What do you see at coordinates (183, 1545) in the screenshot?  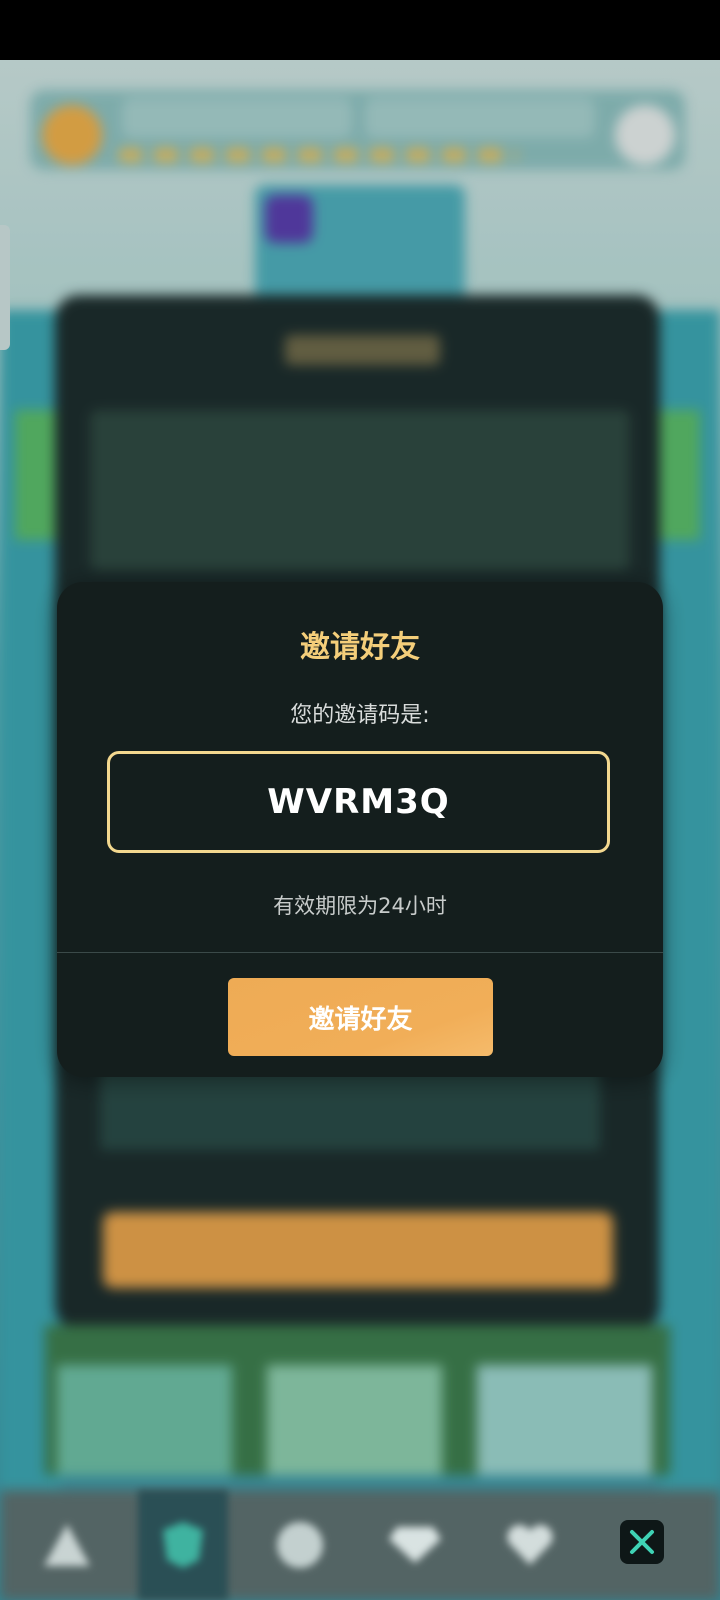 I see `shield-icon` at bounding box center [183, 1545].